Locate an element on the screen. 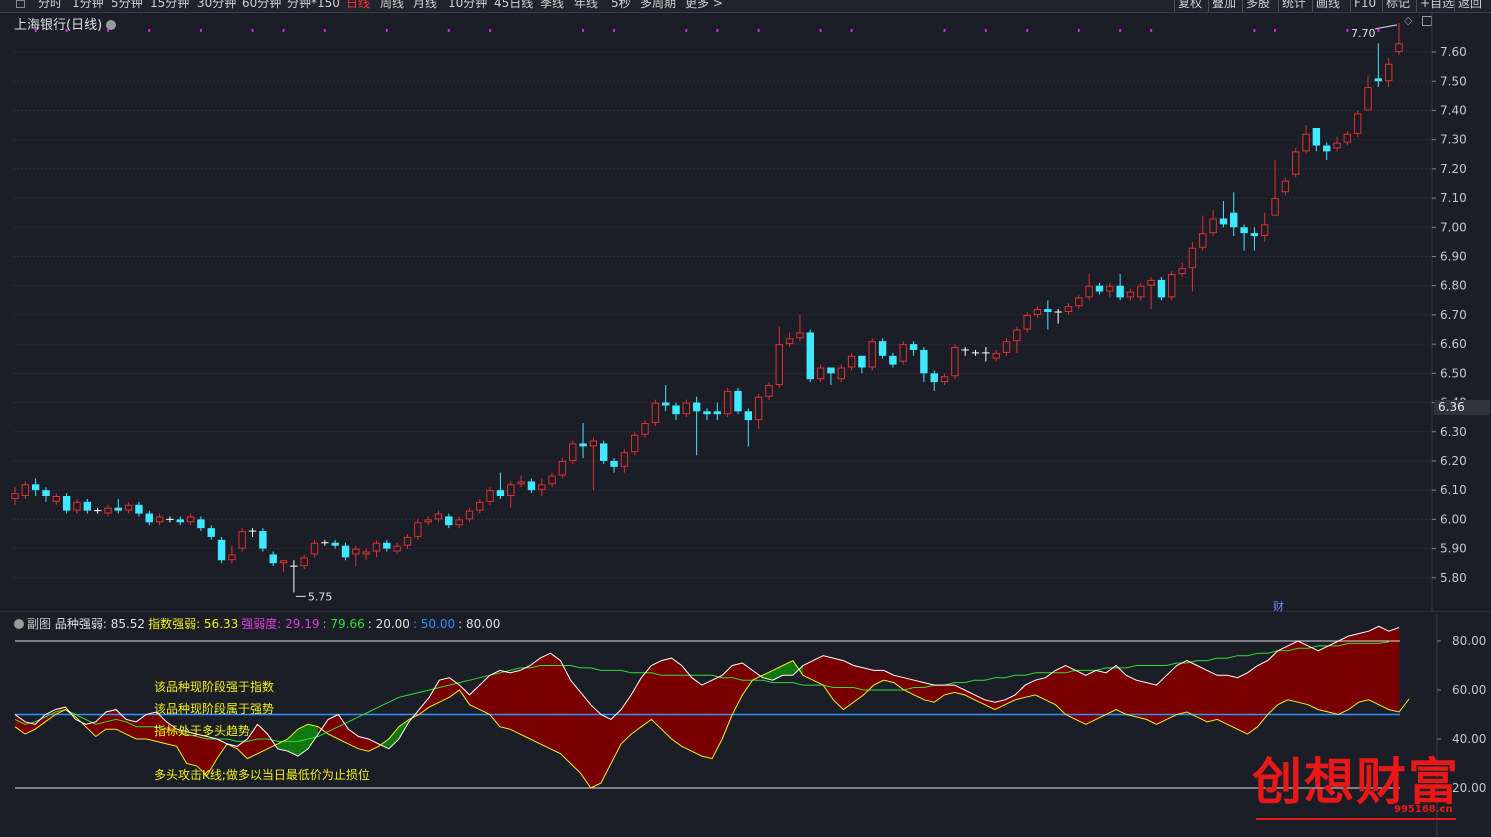  period-tab: 分钟*150 is located at coordinates (313, 4).